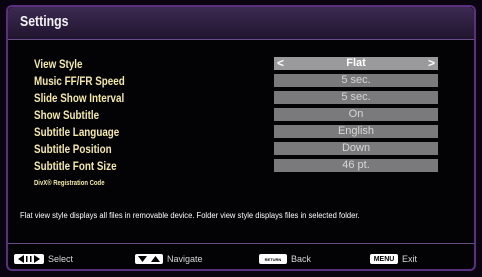 The width and height of the screenshot is (482, 277). Describe the element at coordinates (29, 259) in the screenshot. I see `left-right-arrows-icon` at that location.